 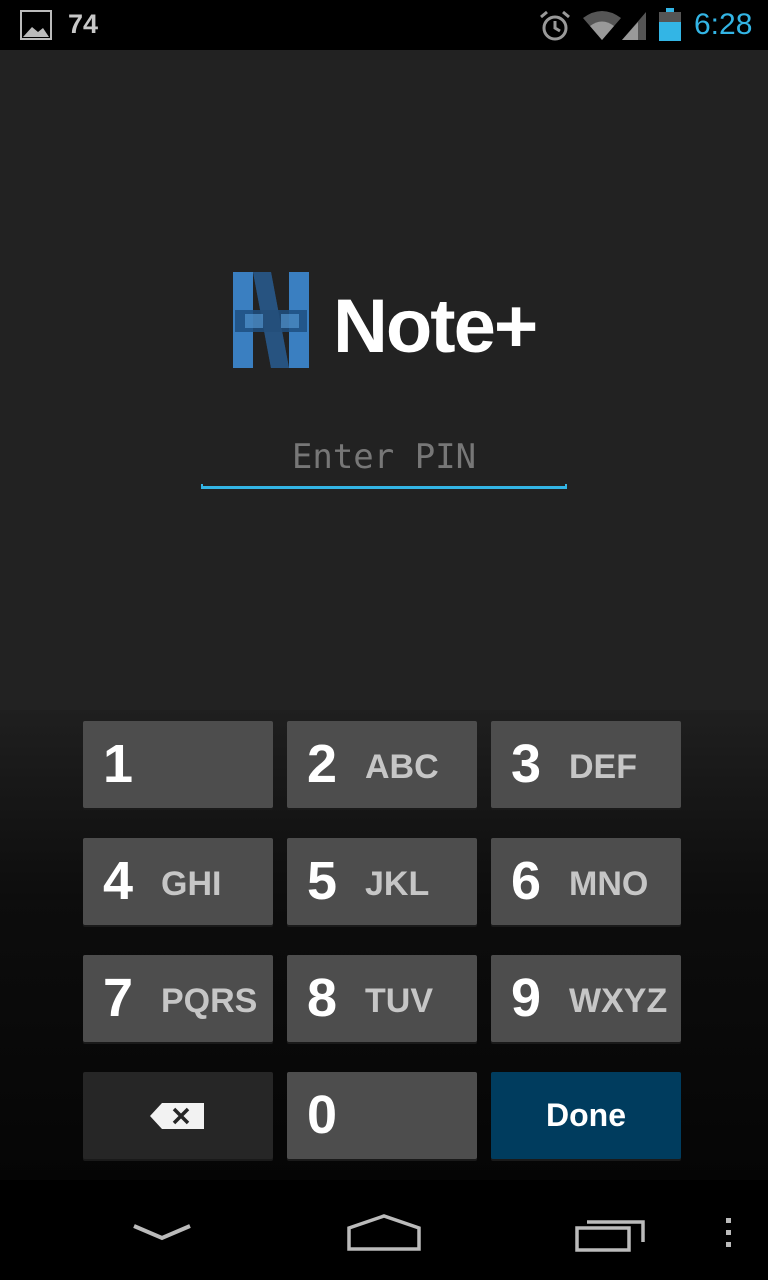 I want to click on pin-input-underline, so click(x=384, y=486).